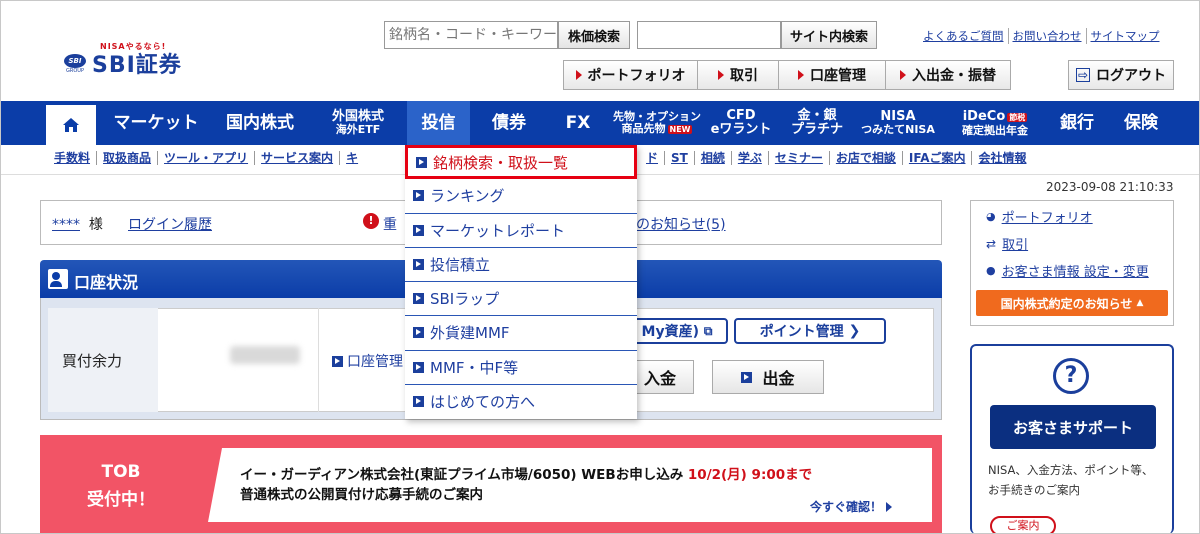  Describe the element at coordinates (708, 330) in the screenshot. I see `external-link-icon: ⧉` at that location.